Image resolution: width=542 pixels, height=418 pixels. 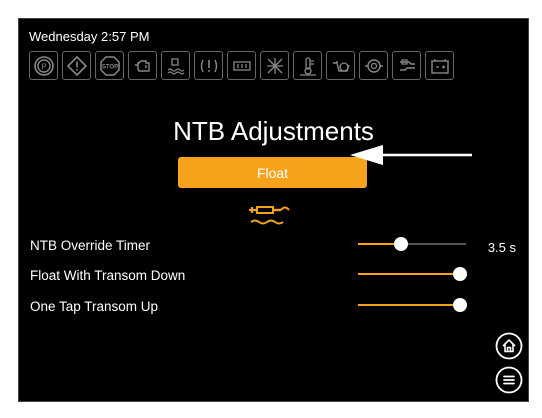 I want to click on svg-text: STOP, so click(x=109, y=67).